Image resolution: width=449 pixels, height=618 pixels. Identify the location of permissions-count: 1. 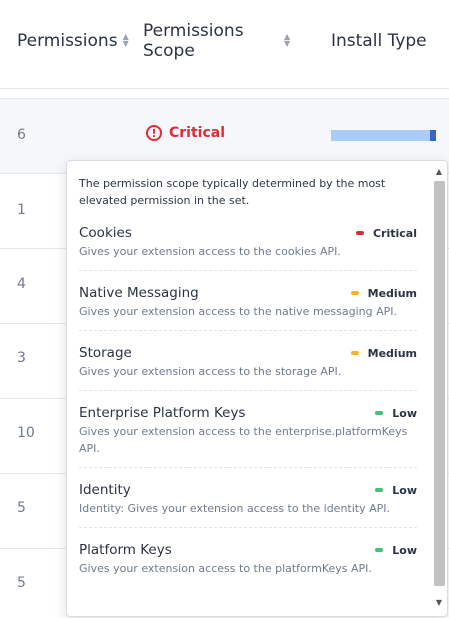
(21, 210).